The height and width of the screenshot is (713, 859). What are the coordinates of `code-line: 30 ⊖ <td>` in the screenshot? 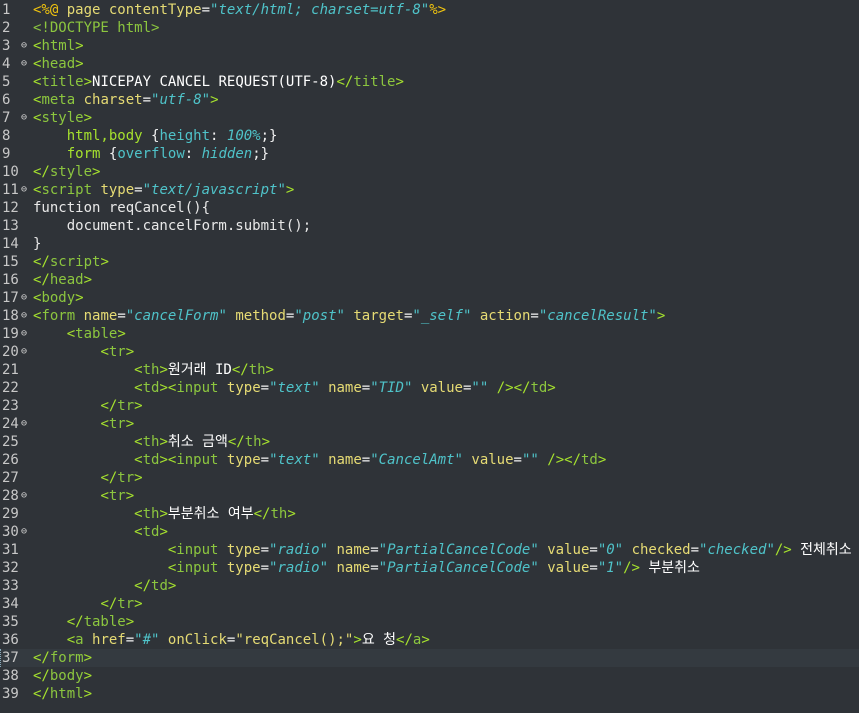 It's located at (429, 532).